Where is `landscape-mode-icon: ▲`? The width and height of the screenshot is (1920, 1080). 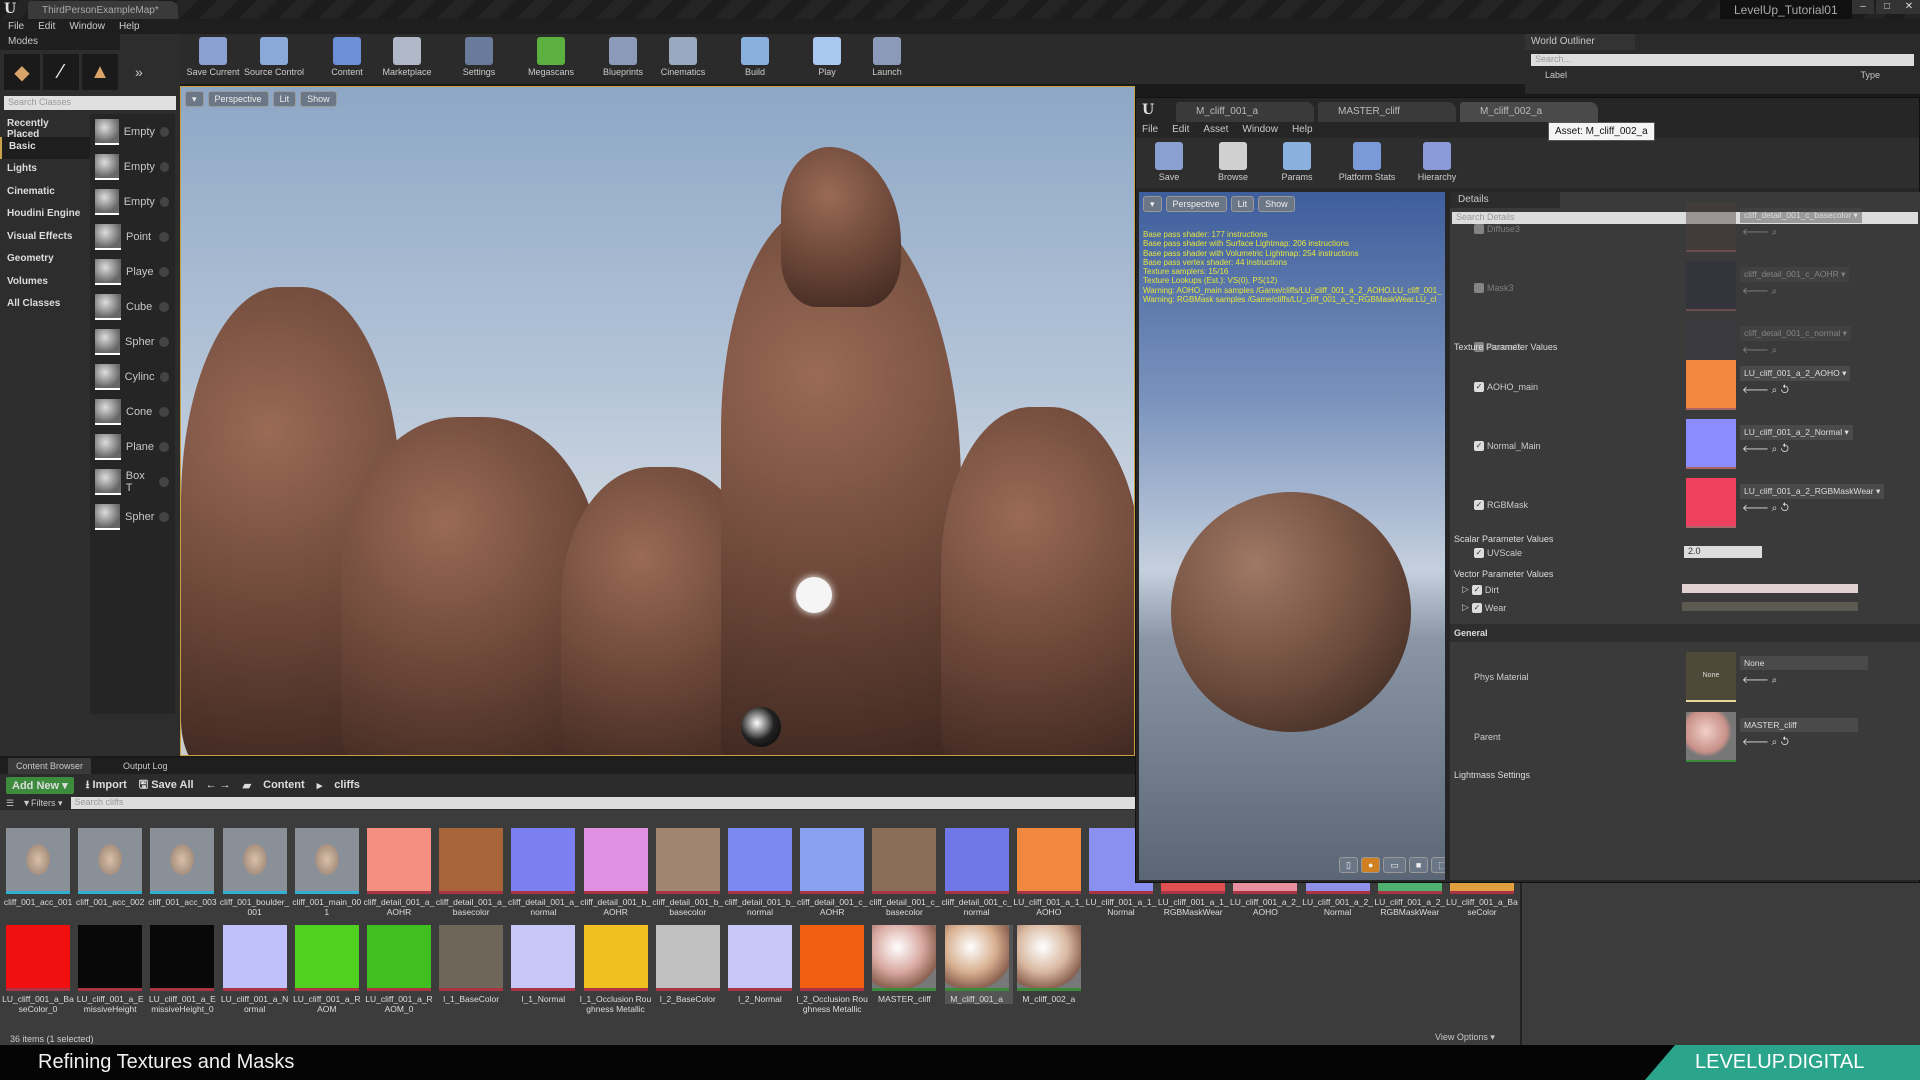 landscape-mode-icon: ▲ is located at coordinates (100, 72).